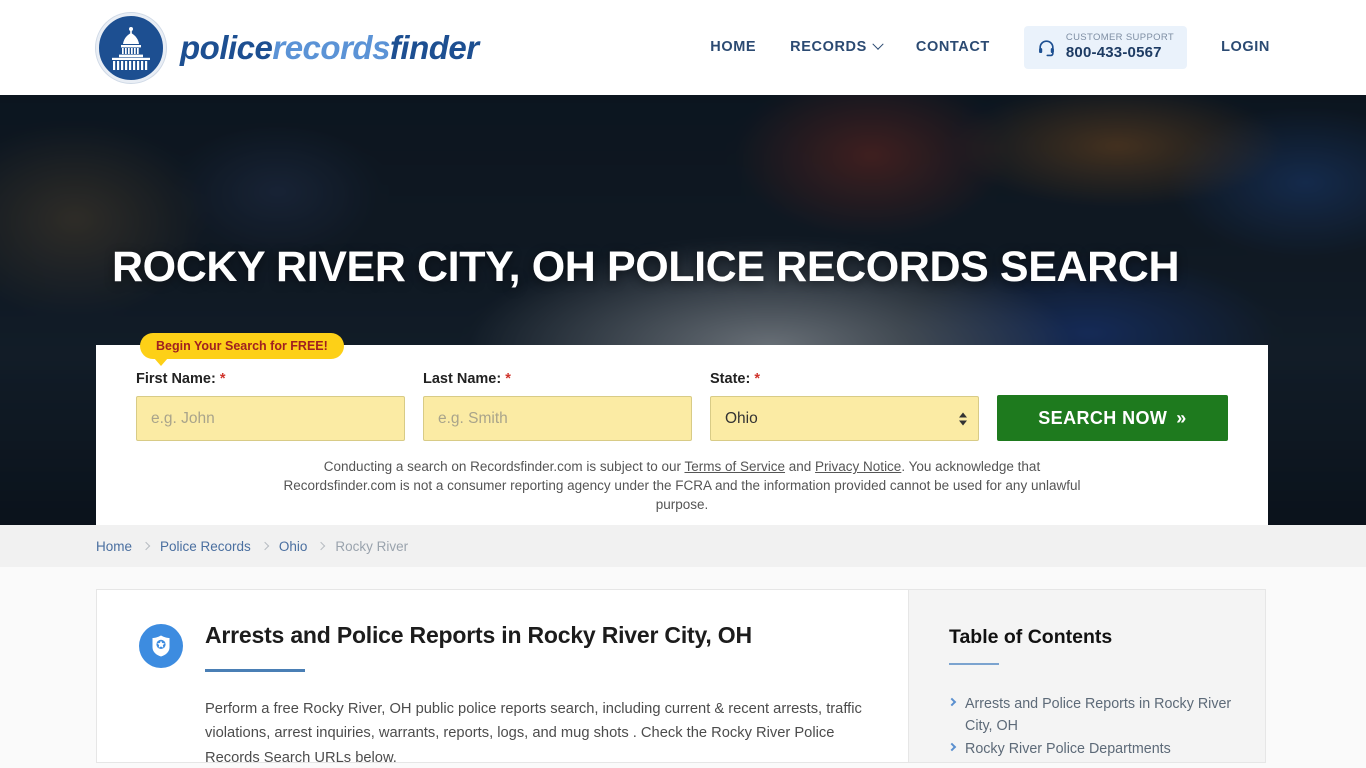  What do you see at coordinates (252, 546) in the screenshot?
I see `breadcrumb: Home Police Records Ohio Rocky River` at bounding box center [252, 546].